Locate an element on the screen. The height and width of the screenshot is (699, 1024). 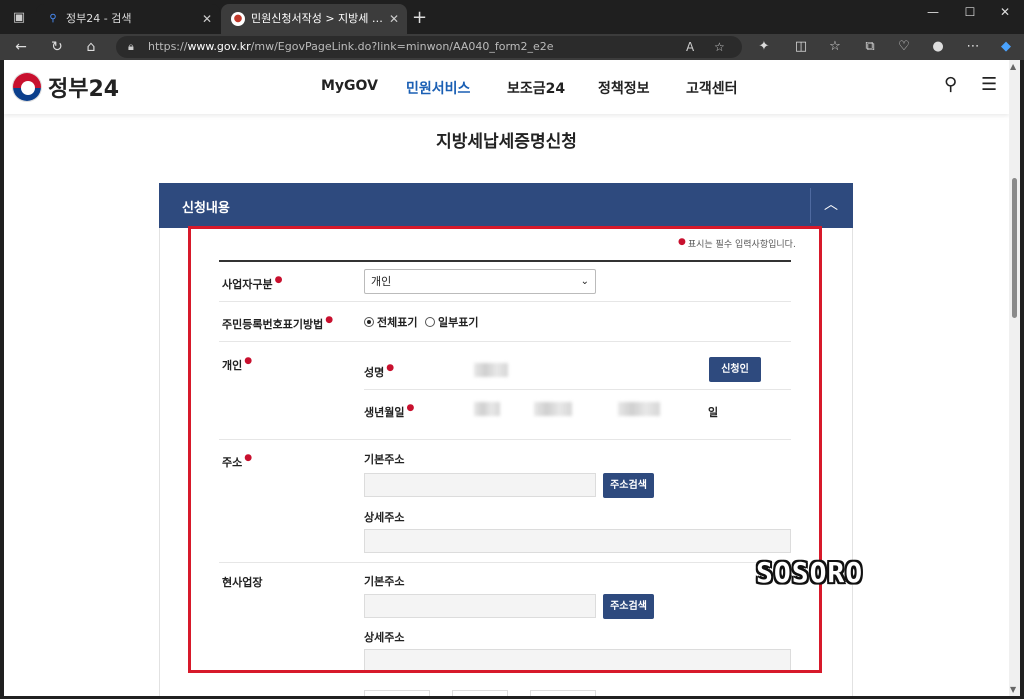
radio-full-display: 전체표기 is located at coordinates (390, 322).